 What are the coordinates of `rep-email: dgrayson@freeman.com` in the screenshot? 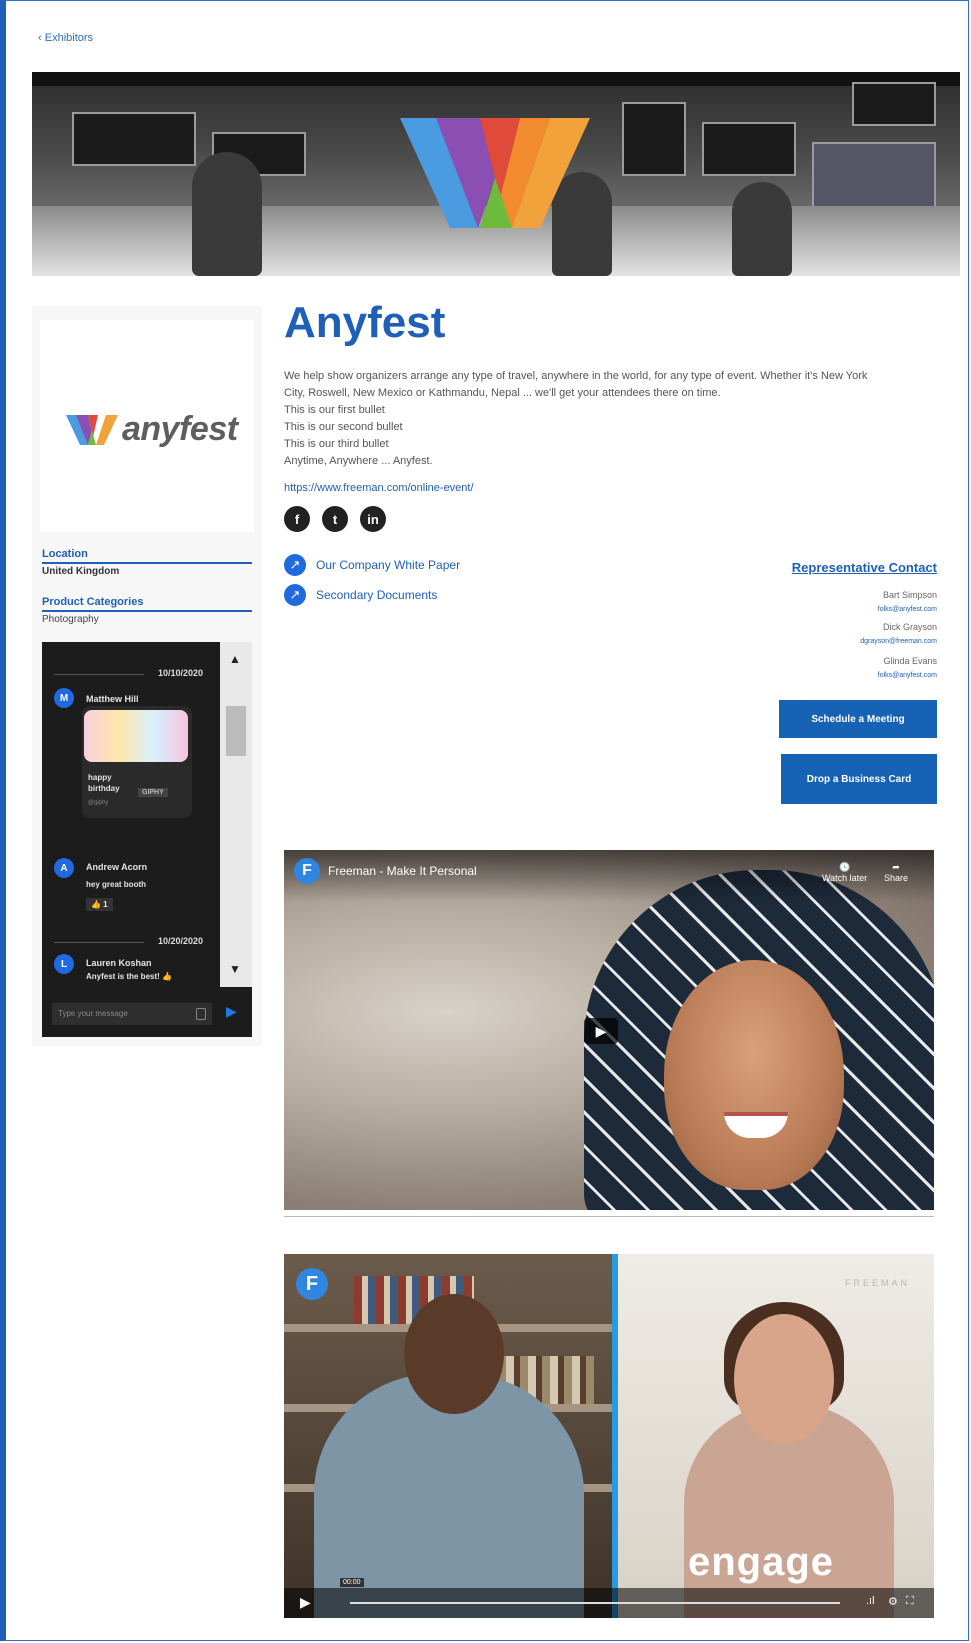 It's located at (898, 641).